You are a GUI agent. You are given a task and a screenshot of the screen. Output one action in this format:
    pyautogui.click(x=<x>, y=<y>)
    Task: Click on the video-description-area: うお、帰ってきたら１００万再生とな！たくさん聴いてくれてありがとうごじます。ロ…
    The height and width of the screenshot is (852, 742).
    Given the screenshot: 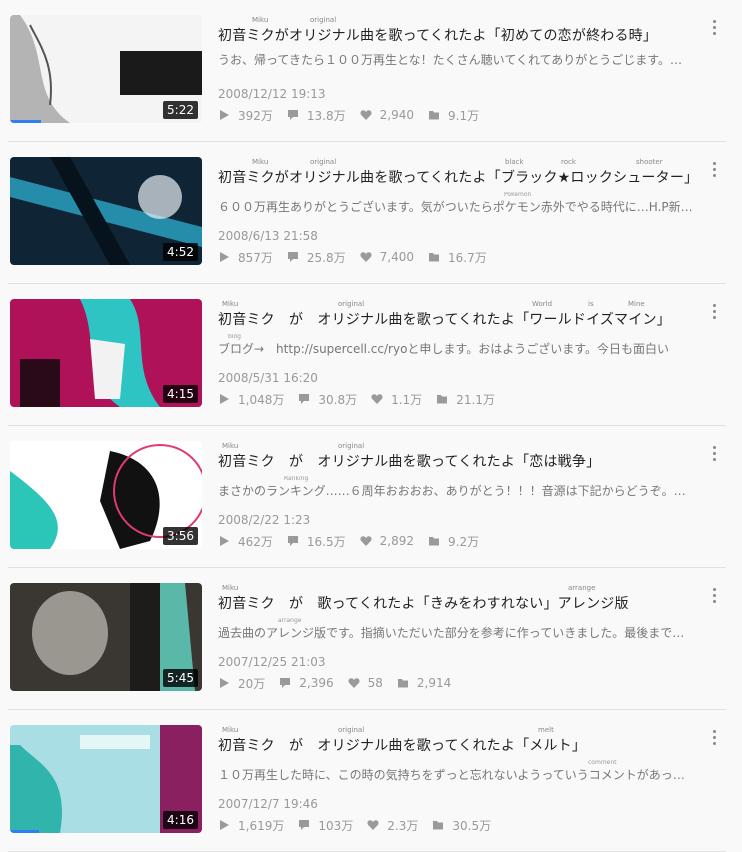 What is the action you would take?
    pyautogui.click(x=458, y=61)
    